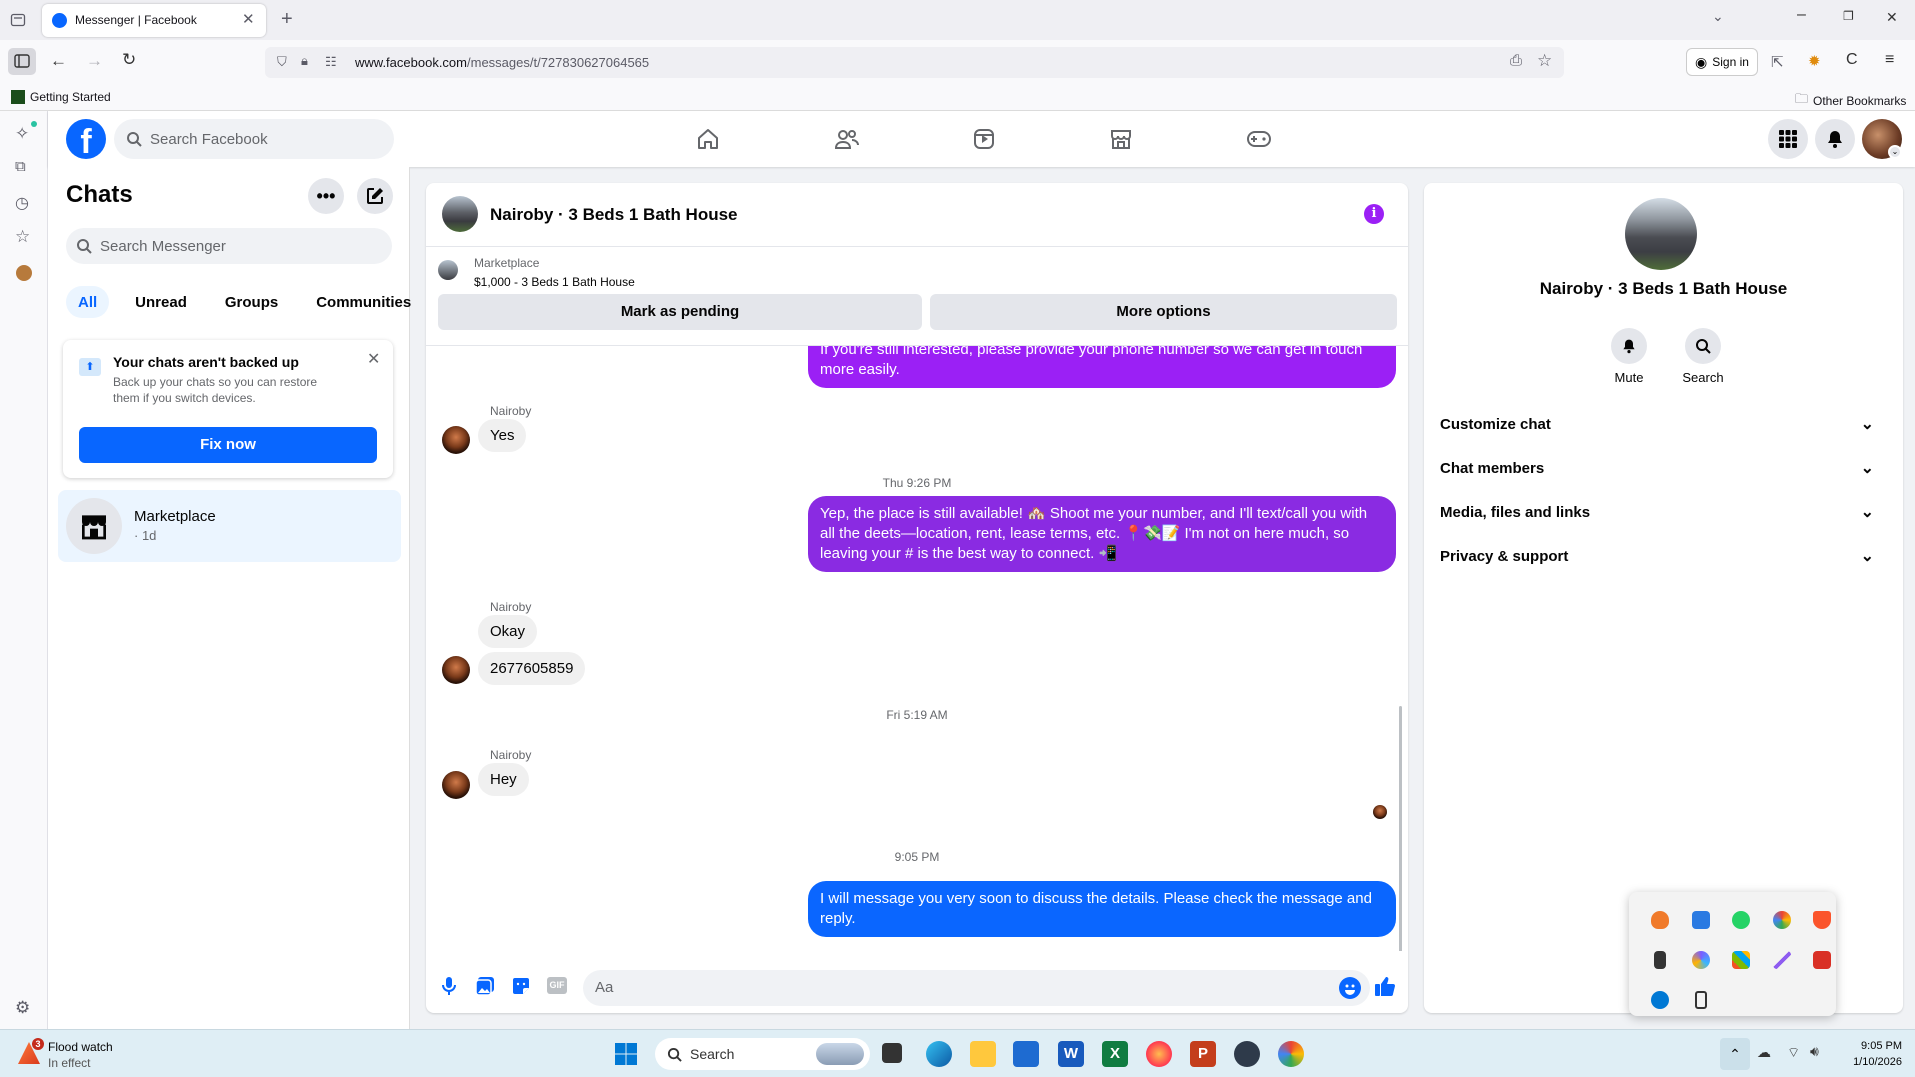 The width and height of the screenshot is (1915, 1077). What do you see at coordinates (708, 139) in the screenshot?
I see `nav-home-icon` at bounding box center [708, 139].